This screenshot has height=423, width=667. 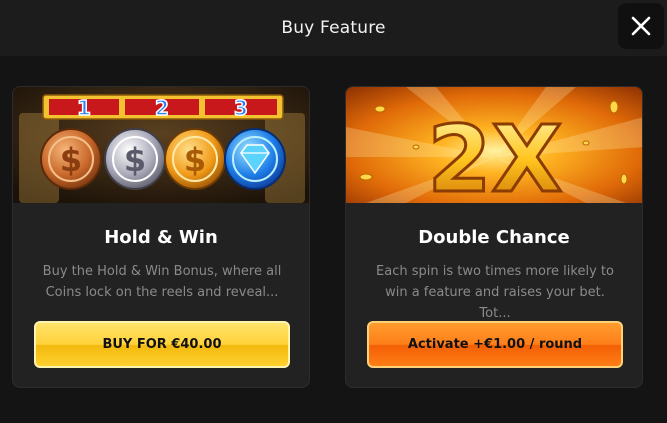 I want to click on modal-title: Buy Feature, so click(x=333, y=28).